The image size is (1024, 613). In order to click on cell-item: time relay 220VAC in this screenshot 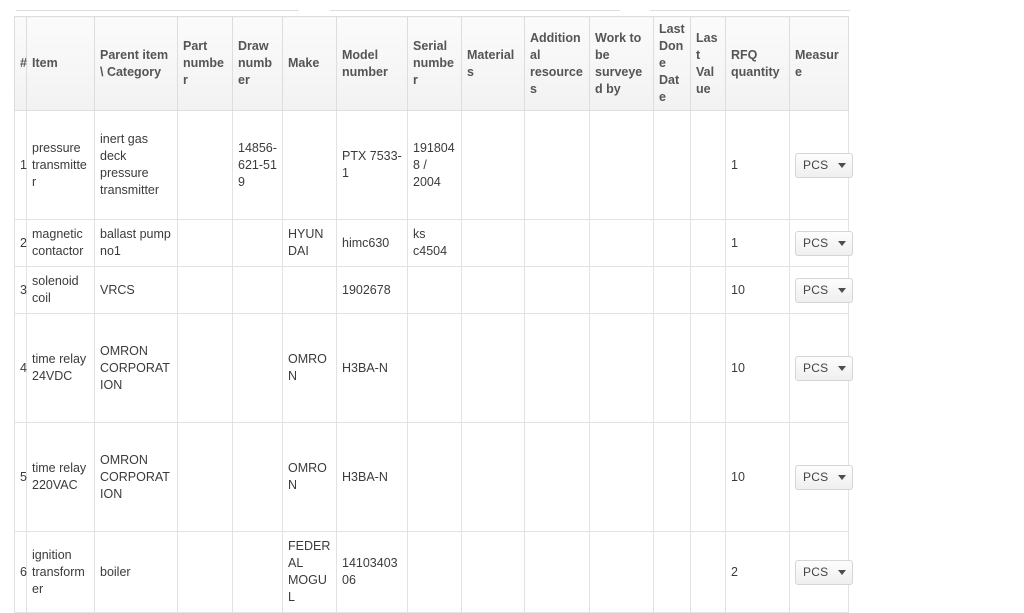, I will do `click(60, 477)`.